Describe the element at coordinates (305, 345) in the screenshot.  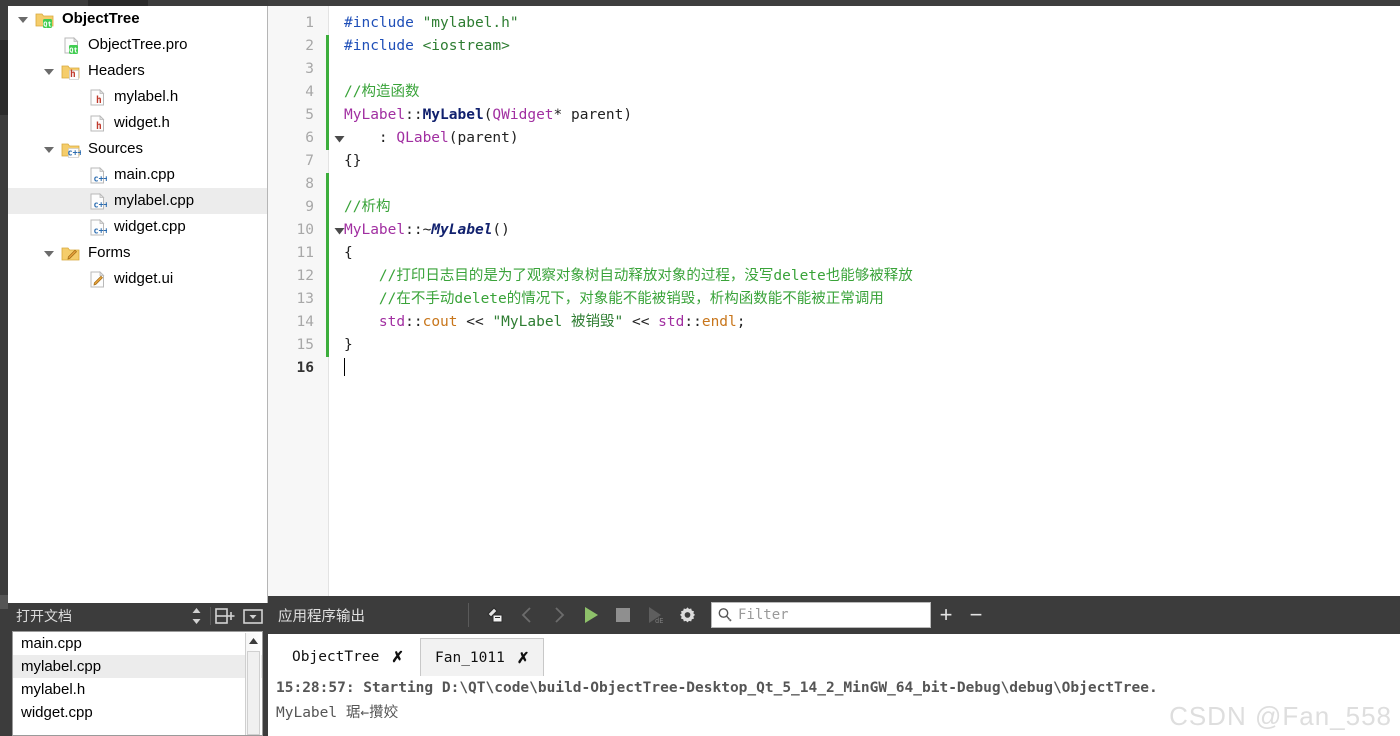
I see `line-number: 15` at that location.